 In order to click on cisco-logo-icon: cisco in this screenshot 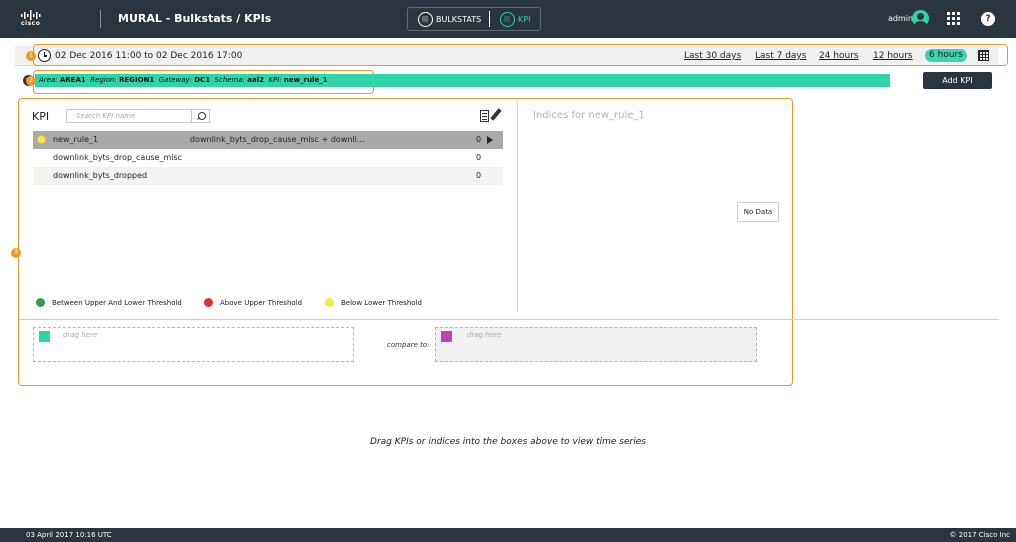, I will do `click(40, 19)`.